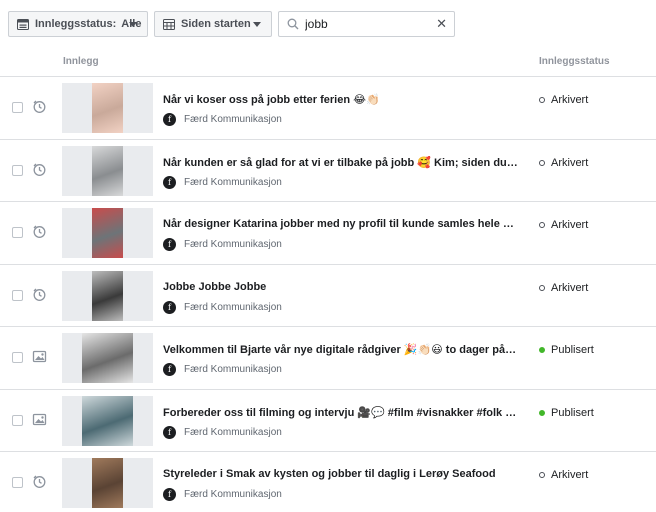  What do you see at coordinates (574, 61) in the screenshot?
I see `column-header-status: Innleggsstatus` at bounding box center [574, 61].